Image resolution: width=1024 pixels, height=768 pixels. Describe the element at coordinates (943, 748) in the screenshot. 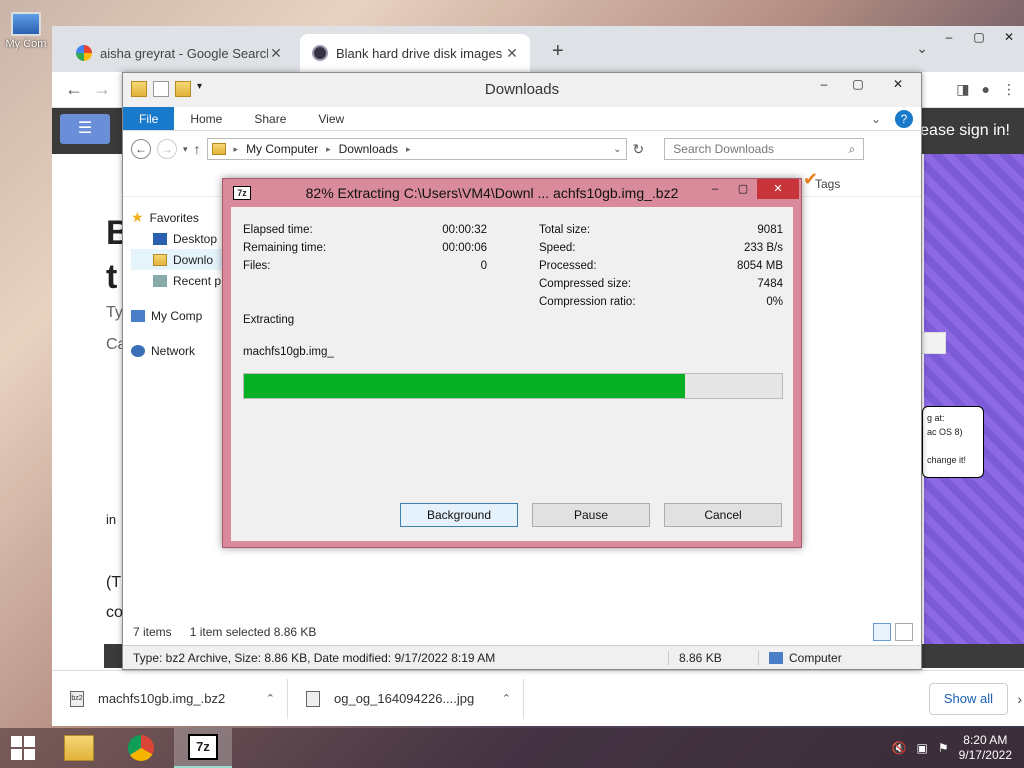

I see `action-center-icon: ⚑` at that location.